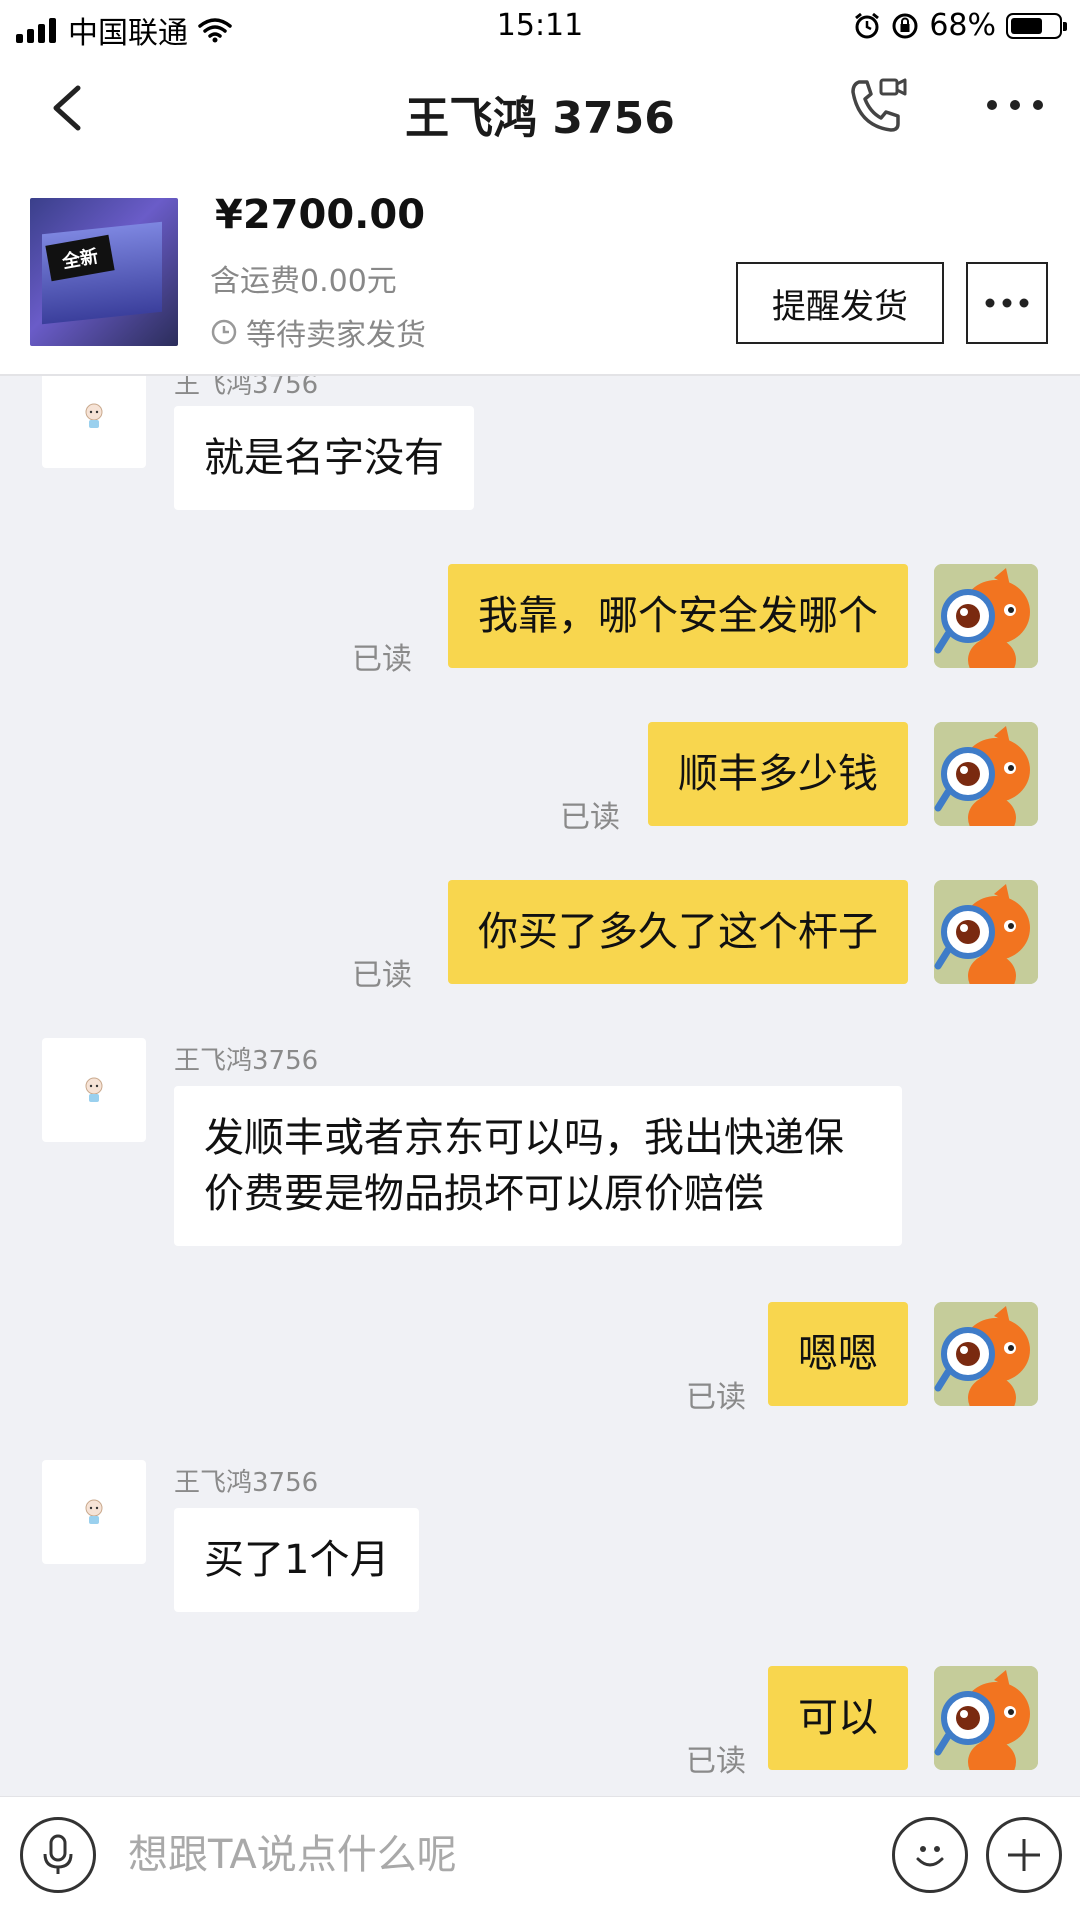 The height and width of the screenshot is (1920, 1080). Describe the element at coordinates (877, 106) in the screenshot. I see `call-icon` at that location.